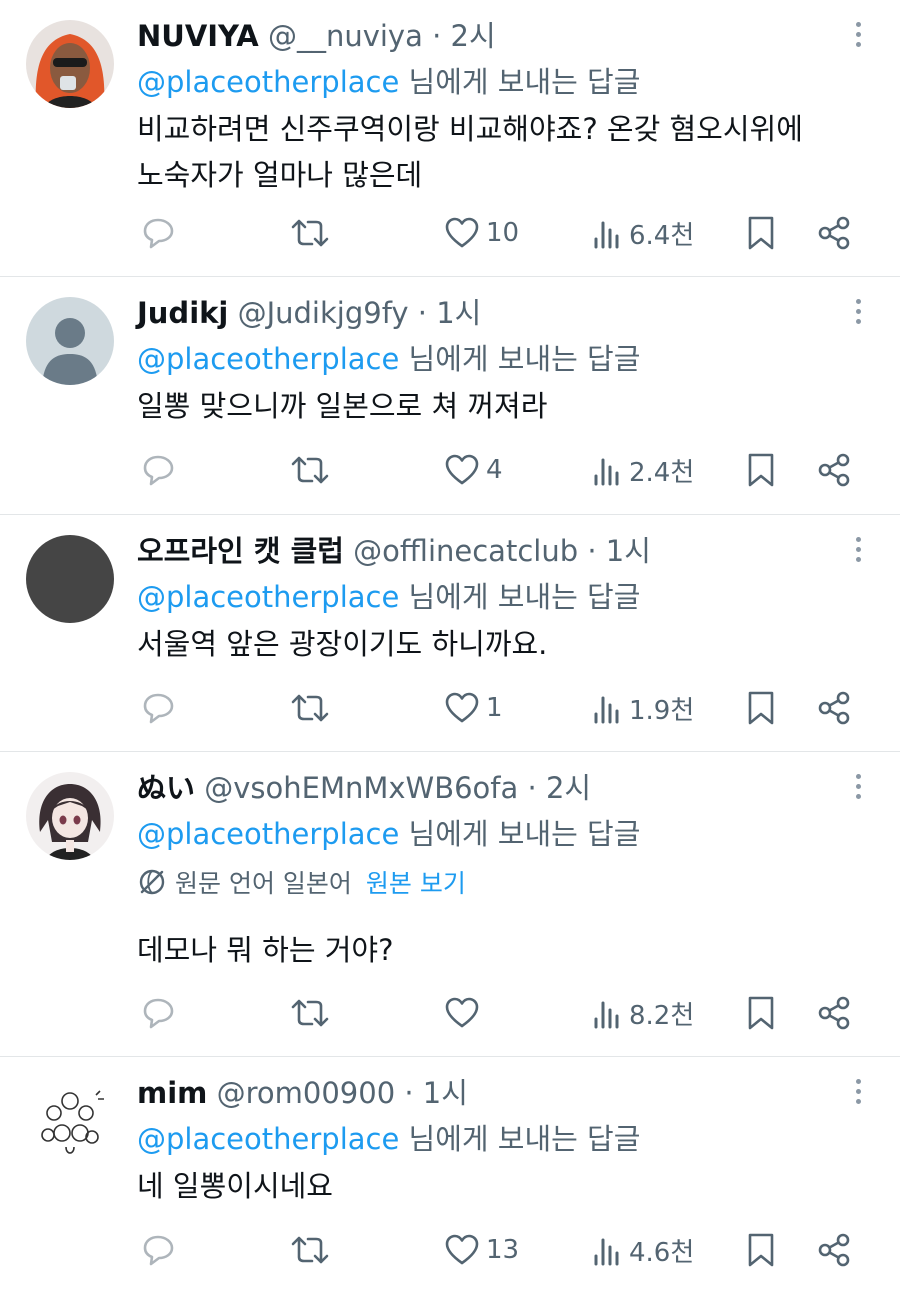  Describe the element at coordinates (263, 883) in the screenshot. I see `translation-source-label: 원문 언어 일본어` at that location.